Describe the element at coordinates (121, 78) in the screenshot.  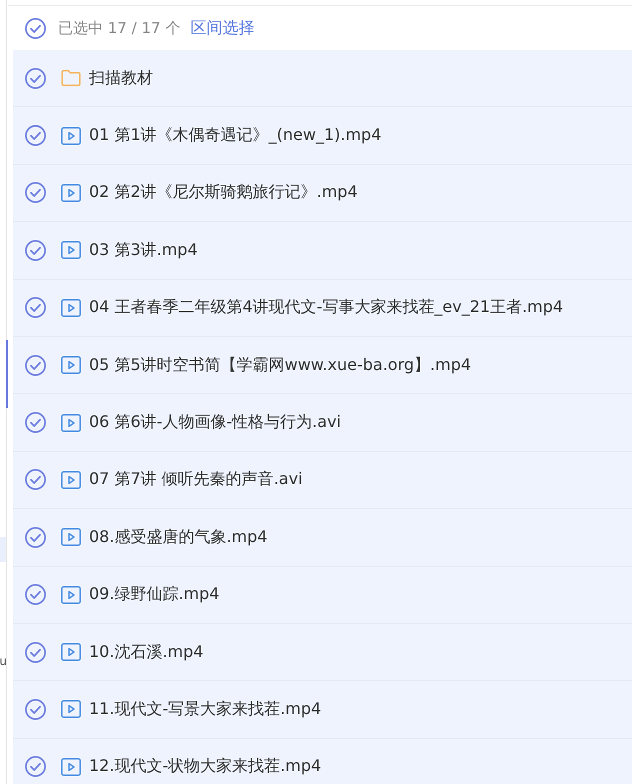
I see `file-name: 扫描教材` at that location.